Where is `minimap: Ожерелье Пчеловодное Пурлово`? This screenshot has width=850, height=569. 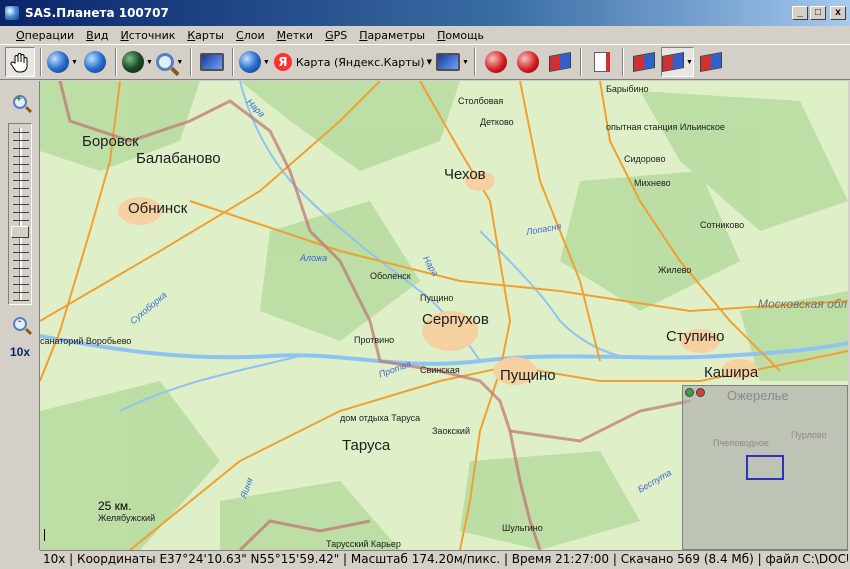
minimap: Ожерелье Пчеловодное Пурлово is located at coordinates (765, 467).